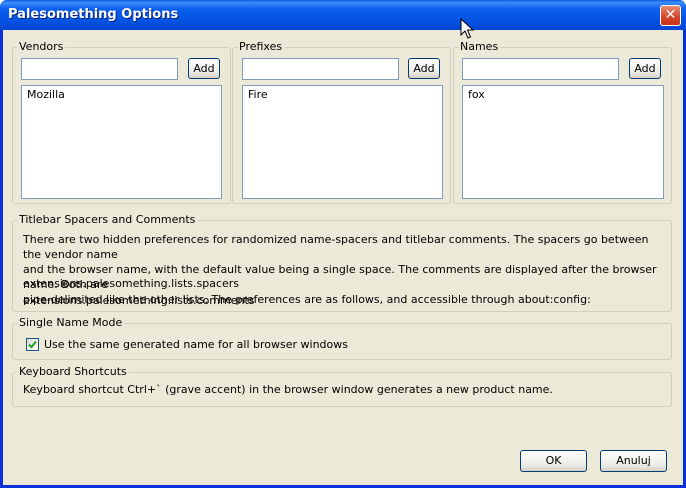 The width and height of the screenshot is (686, 488). Describe the element at coordinates (540, 69) in the screenshot. I see `name-input` at that location.